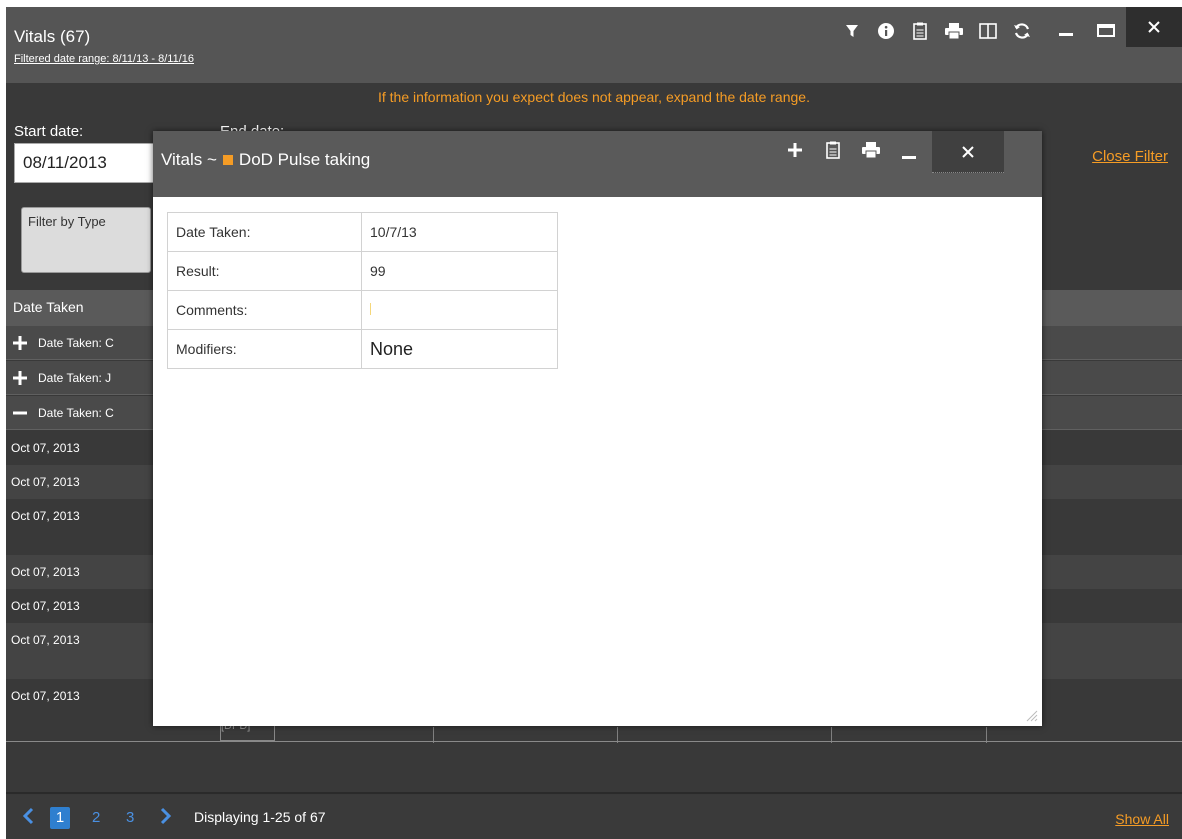 This screenshot has height=839, width=1182. I want to click on modal-header: Vitals ~ DoD Pulse taking, so click(597, 164).